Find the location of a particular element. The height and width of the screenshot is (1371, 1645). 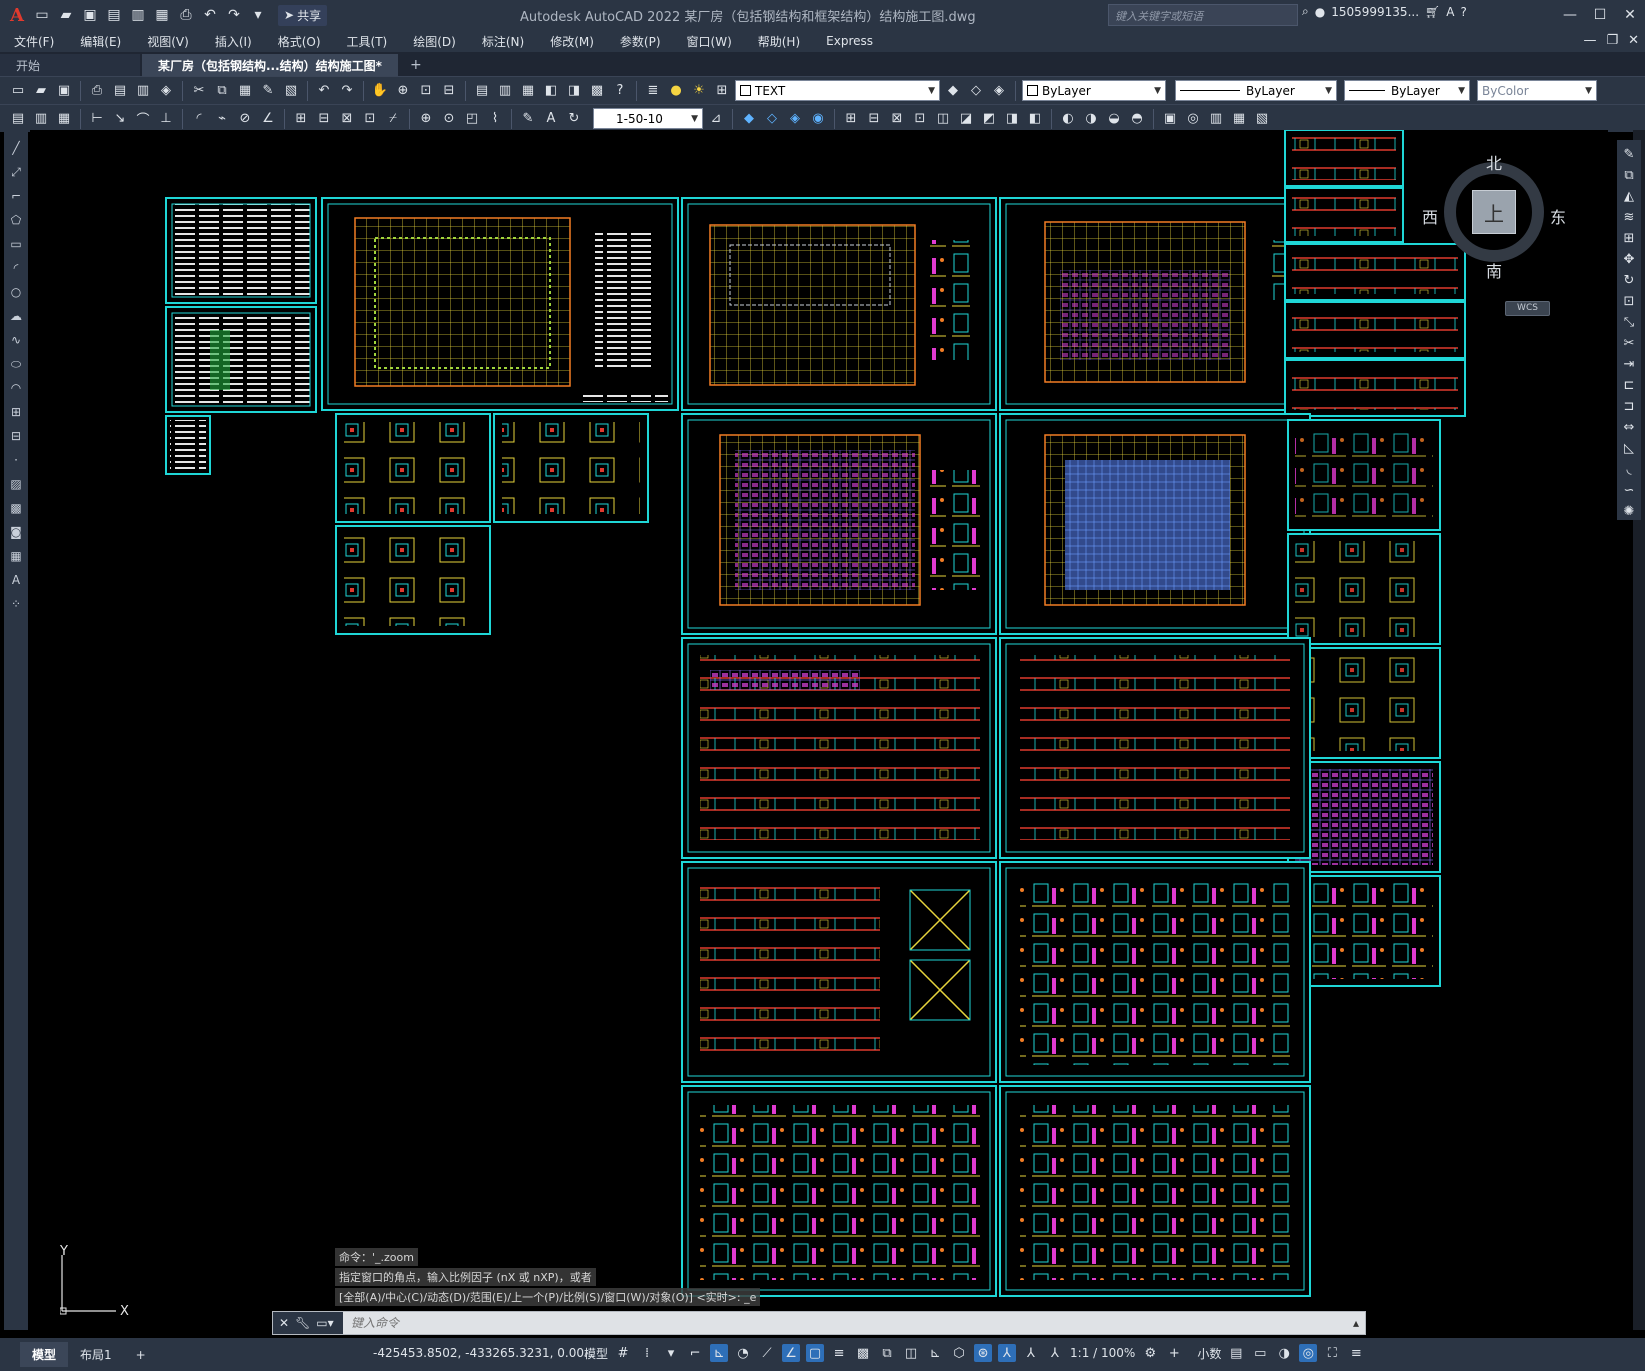

point-icon: ⋅ is located at coordinates (16, 460).